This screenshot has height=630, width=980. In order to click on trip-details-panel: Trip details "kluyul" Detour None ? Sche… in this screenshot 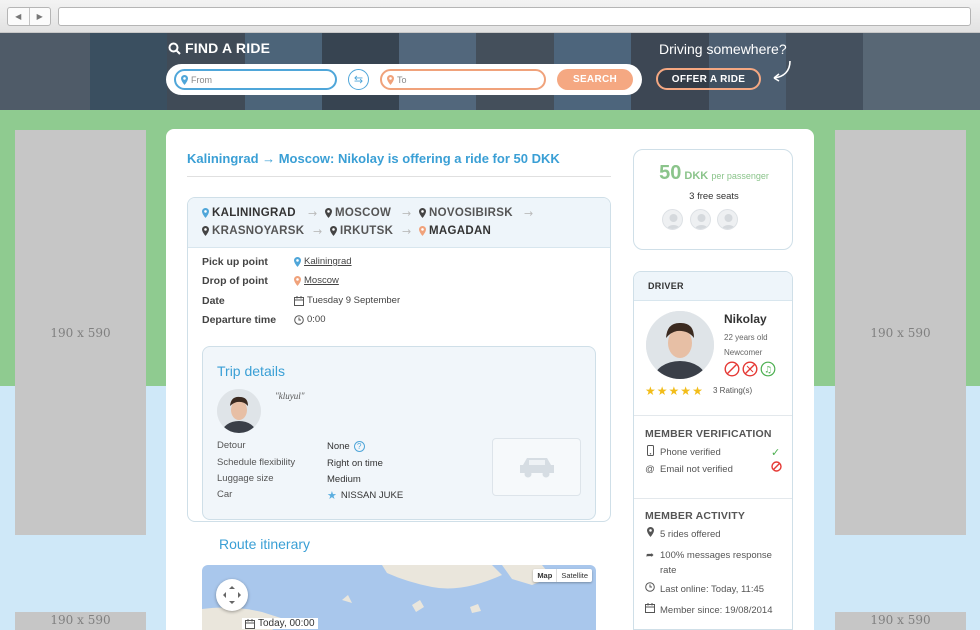, I will do `click(399, 433)`.